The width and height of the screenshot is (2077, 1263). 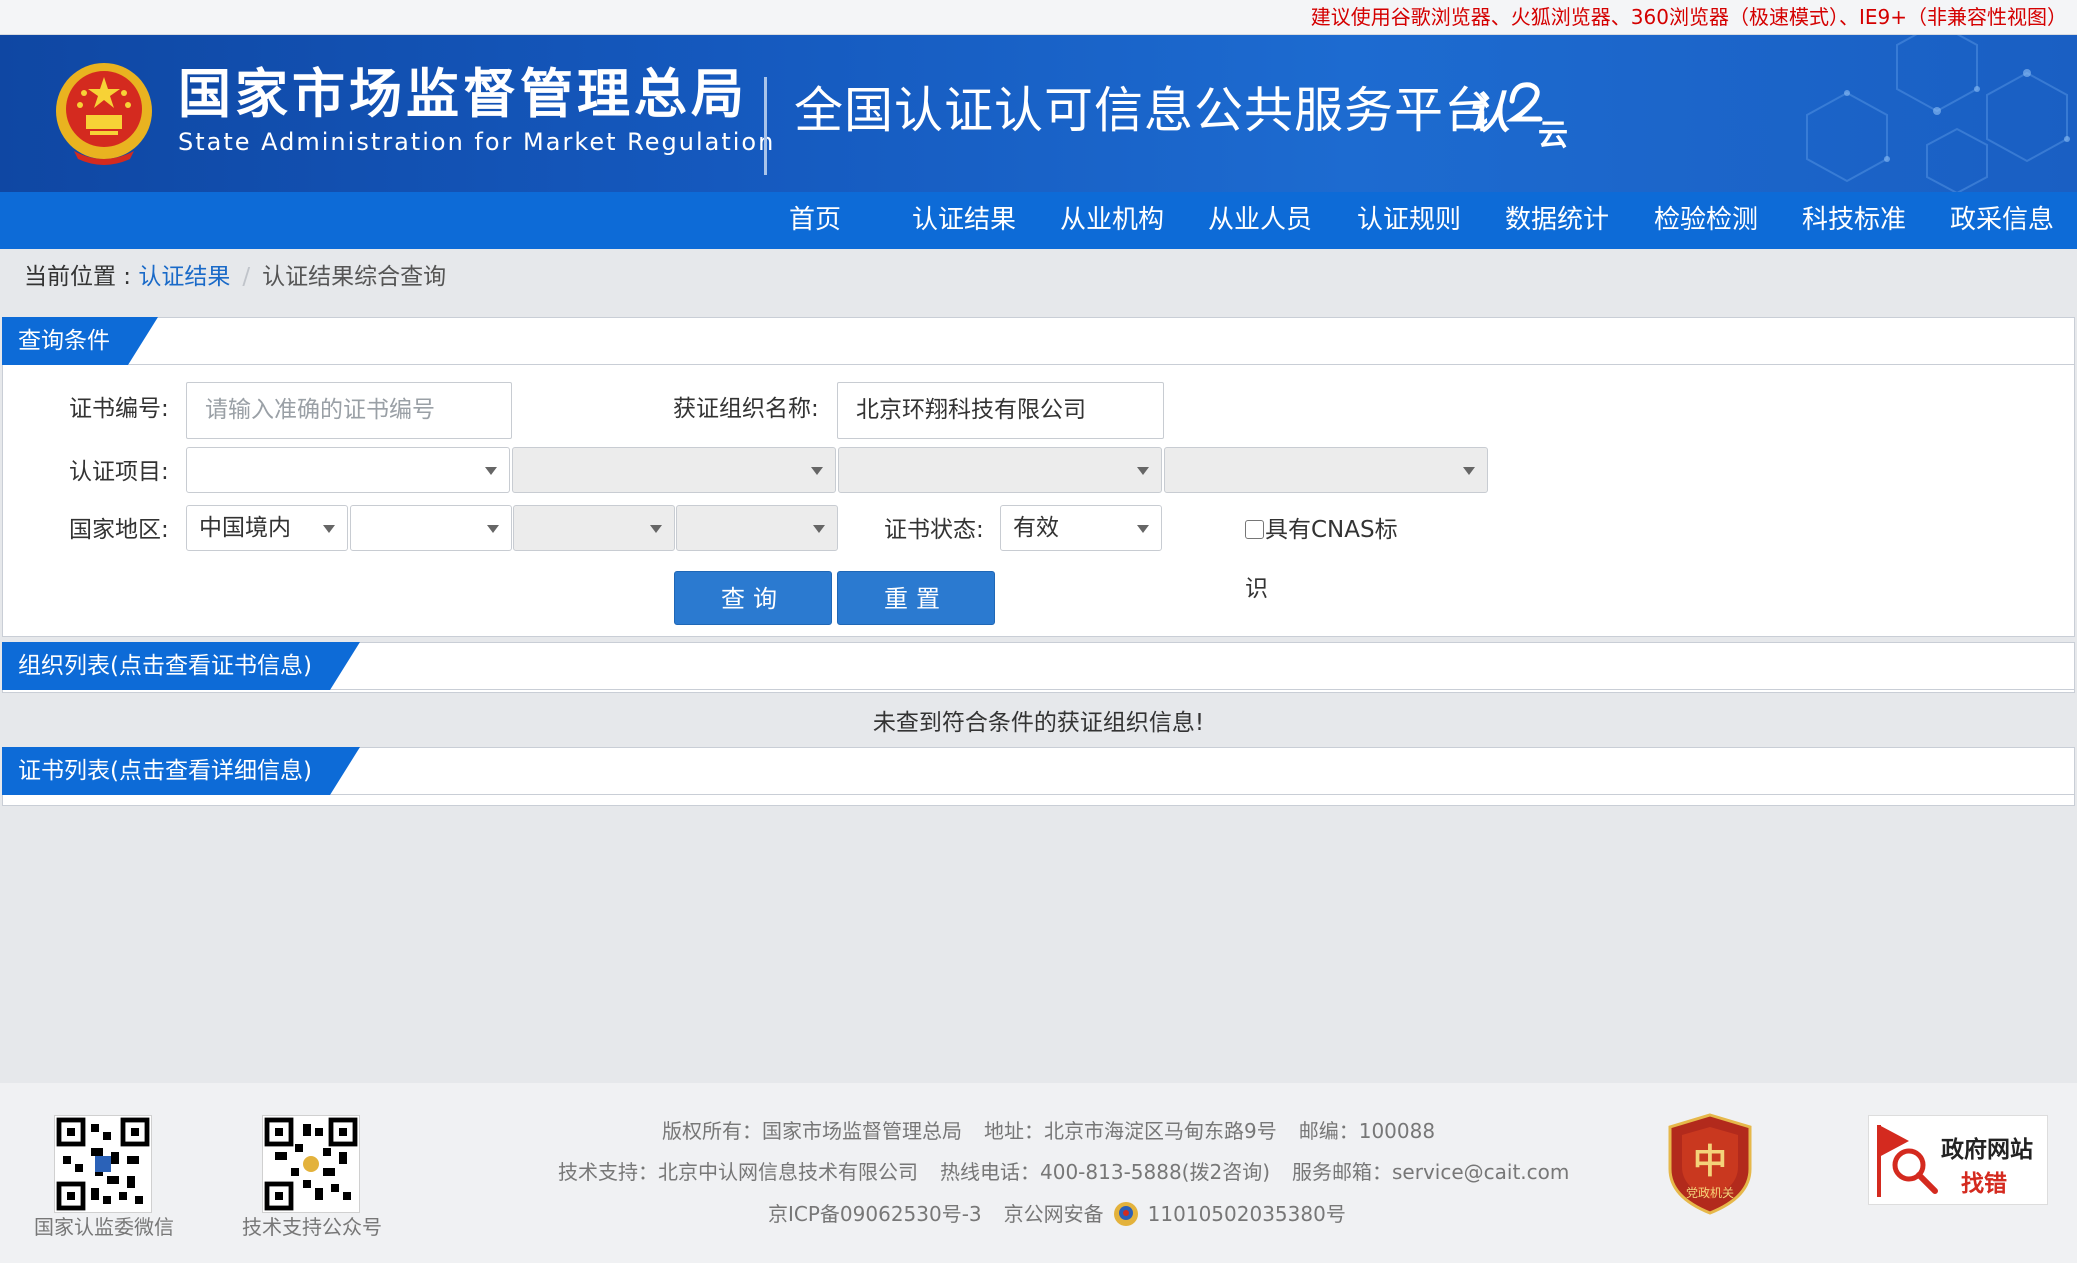 I want to click on org-list-header: 组织列表(点击查看证书信息), so click(x=1038, y=666).